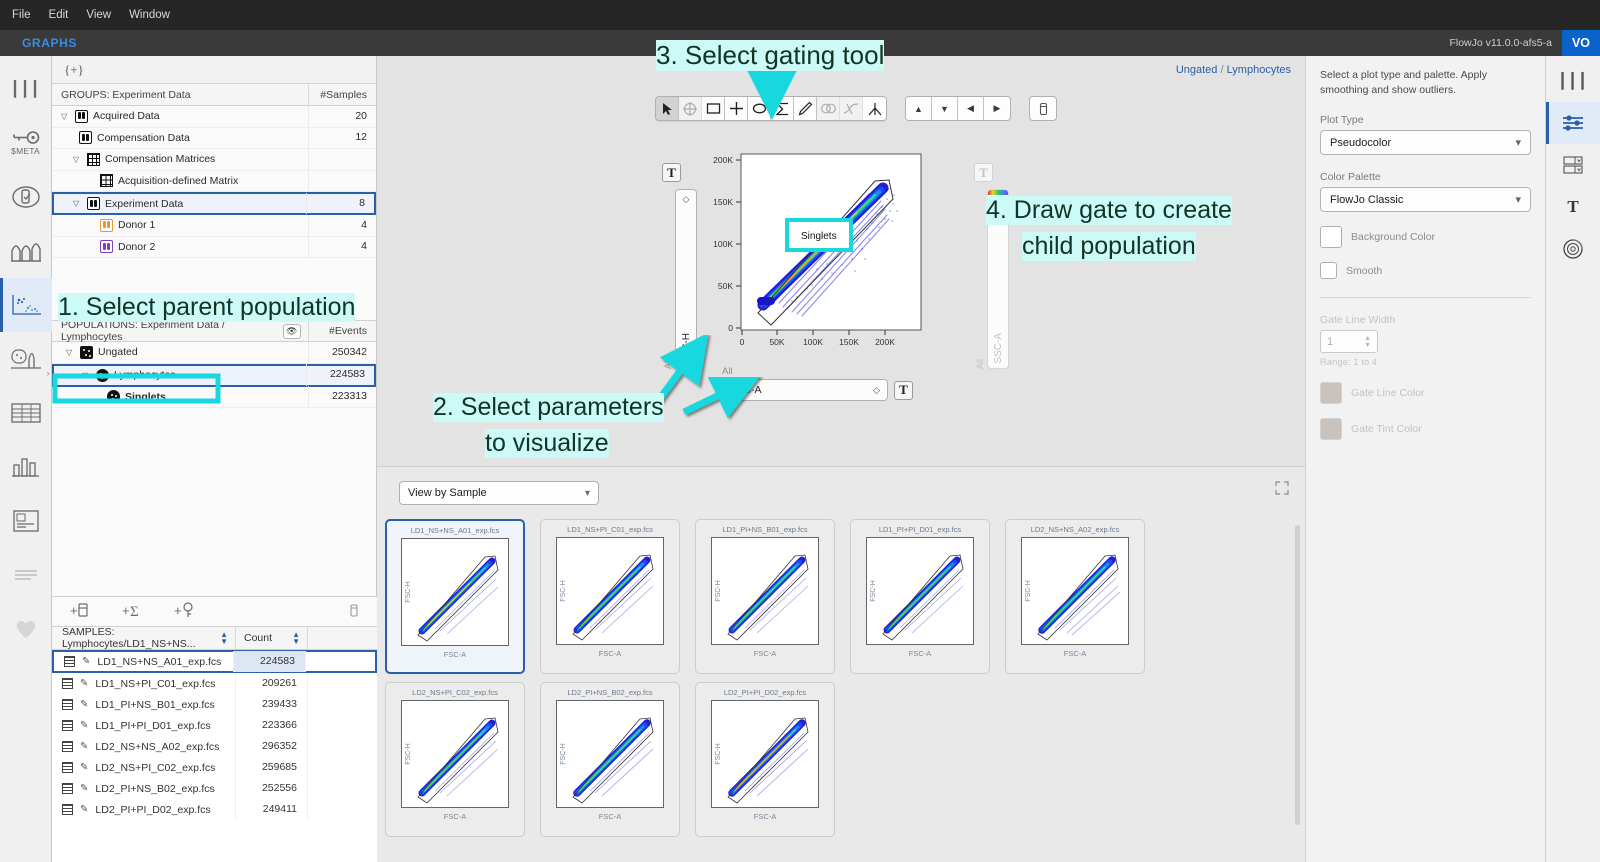 The image size is (1600, 862). What do you see at coordinates (1425, 271) in the screenshot?
I see `smooth-row: Smooth` at bounding box center [1425, 271].